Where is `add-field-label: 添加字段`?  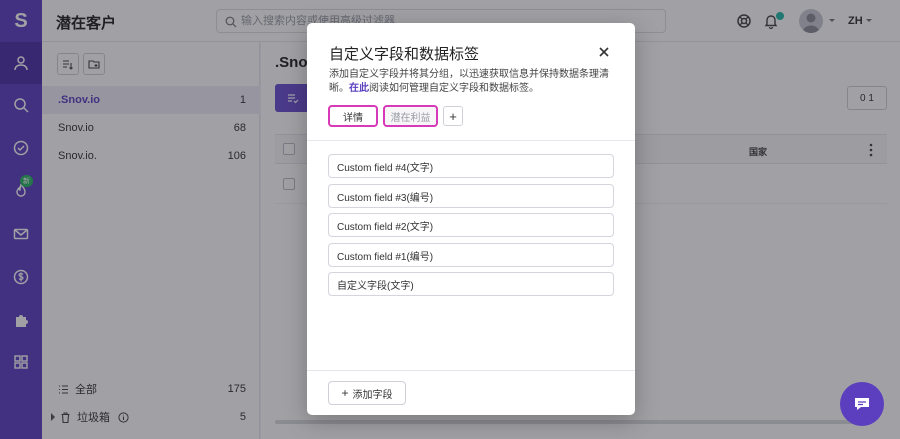 add-field-label: 添加字段 is located at coordinates (372, 395).